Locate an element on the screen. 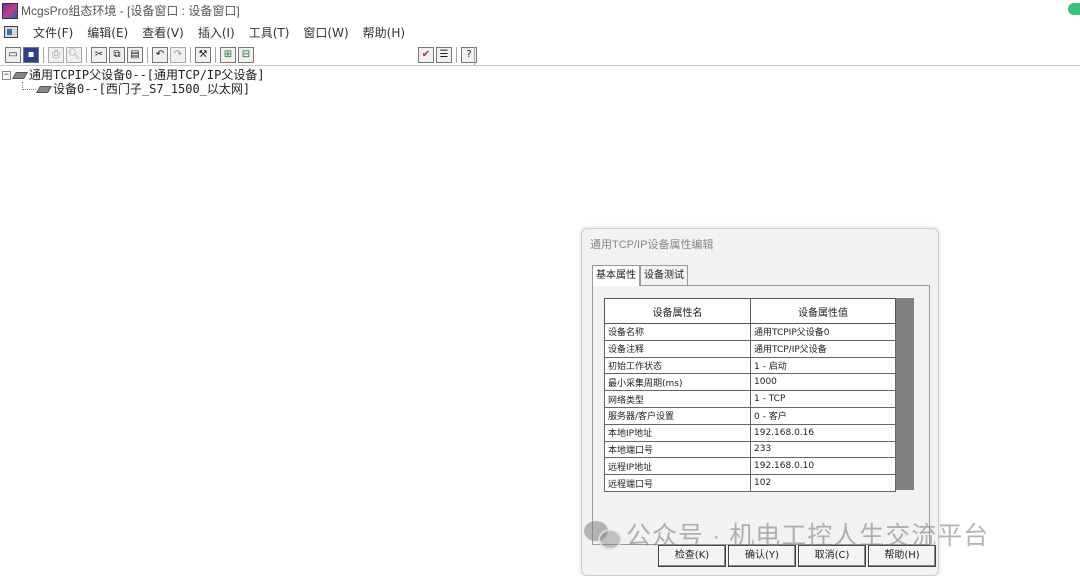 The height and width of the screenshot is (576, 1080). property-value-cell: 192.168.0.16 is located at coordinates (823, 432).